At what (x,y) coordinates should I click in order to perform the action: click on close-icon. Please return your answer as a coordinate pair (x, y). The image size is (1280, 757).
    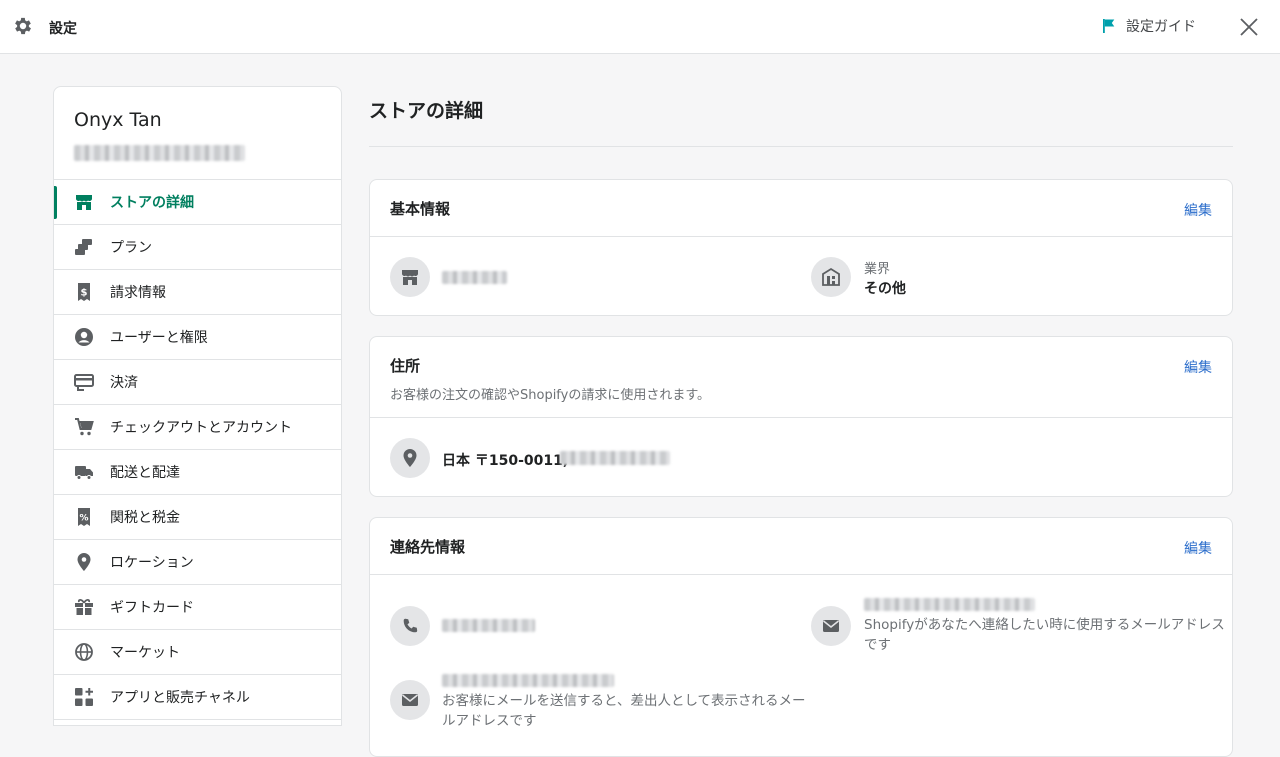
    Looking at the image, I should click on (1249, 27).